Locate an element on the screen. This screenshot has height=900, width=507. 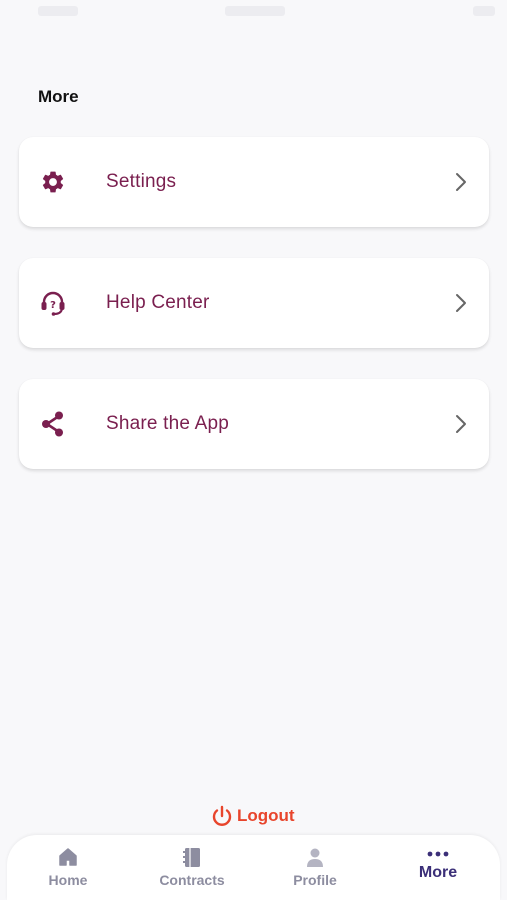
tab-profile: Profile is located at coordinates (315, 869).